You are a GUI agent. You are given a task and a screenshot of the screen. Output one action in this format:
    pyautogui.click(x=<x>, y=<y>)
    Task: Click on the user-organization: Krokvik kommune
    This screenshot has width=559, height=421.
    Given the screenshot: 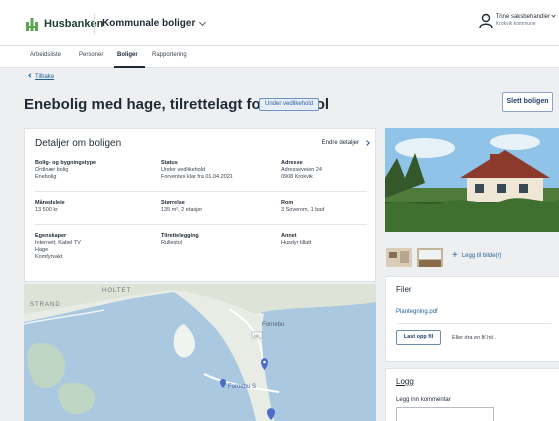 What is the action you would take?
    pyautogui.click(x=515, y=24)
    